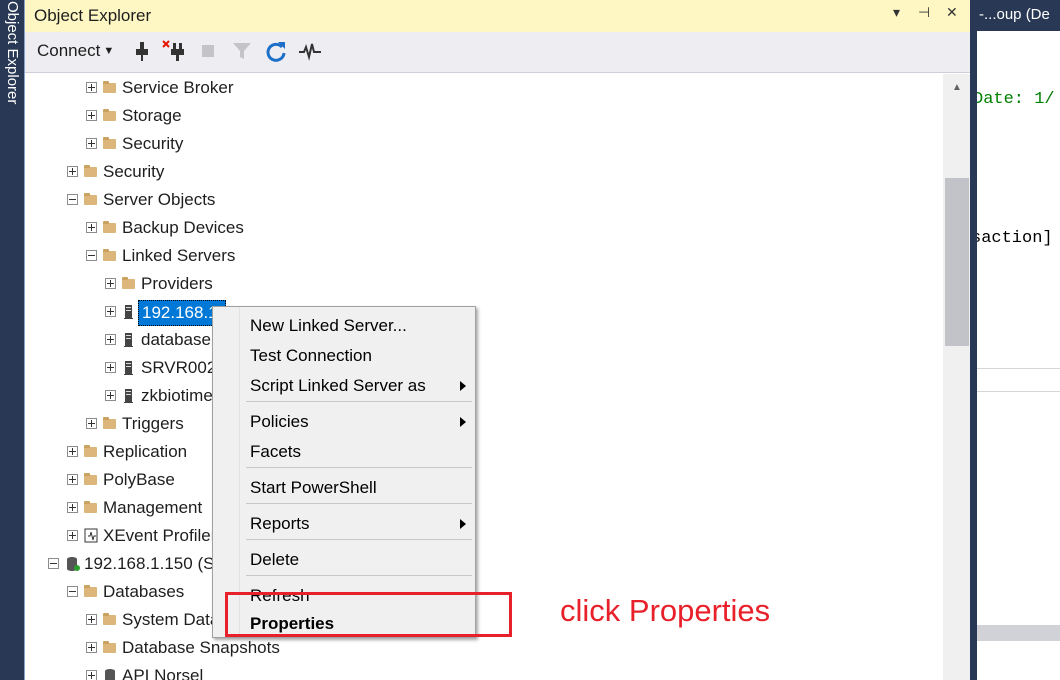  What do you see at coordinates (109, 51) in the screenshot?
I see `chevron-down-icon: ▼` at bounding box center [109, 51].